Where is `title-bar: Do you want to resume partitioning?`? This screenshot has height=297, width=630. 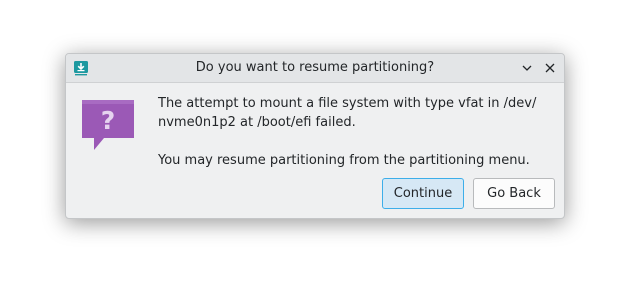 title-bar: Do you want to resume partitioning? is located at coordinates (315, 68).